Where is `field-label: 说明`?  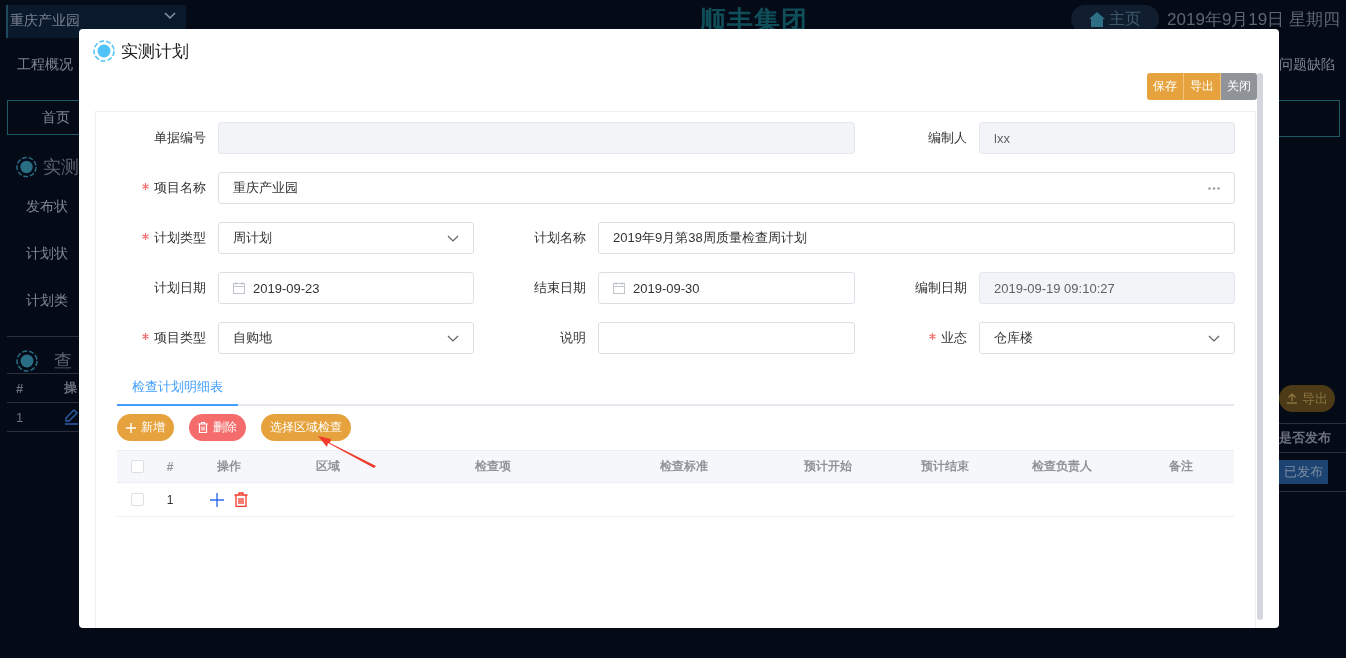 field-label: 说明 is located at coordinates (573, 338).